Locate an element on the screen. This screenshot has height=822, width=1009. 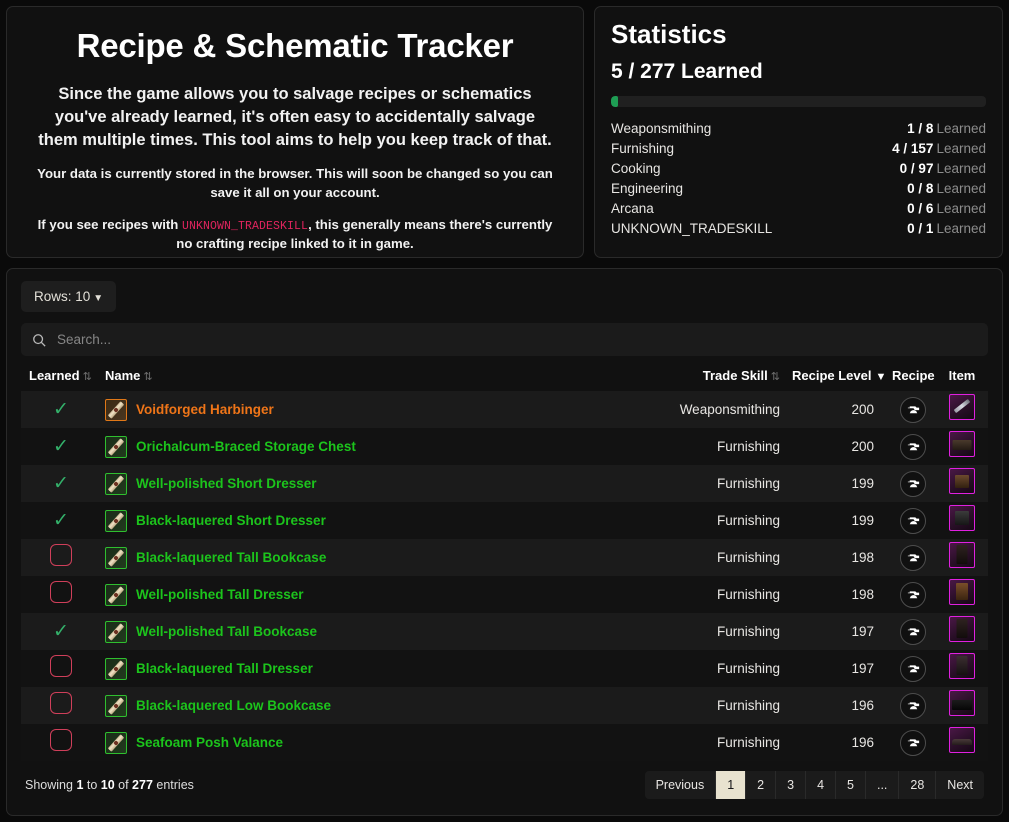
recipe-name-link: Black-laquered Low Bookcase is located at coordinates (233, 705).